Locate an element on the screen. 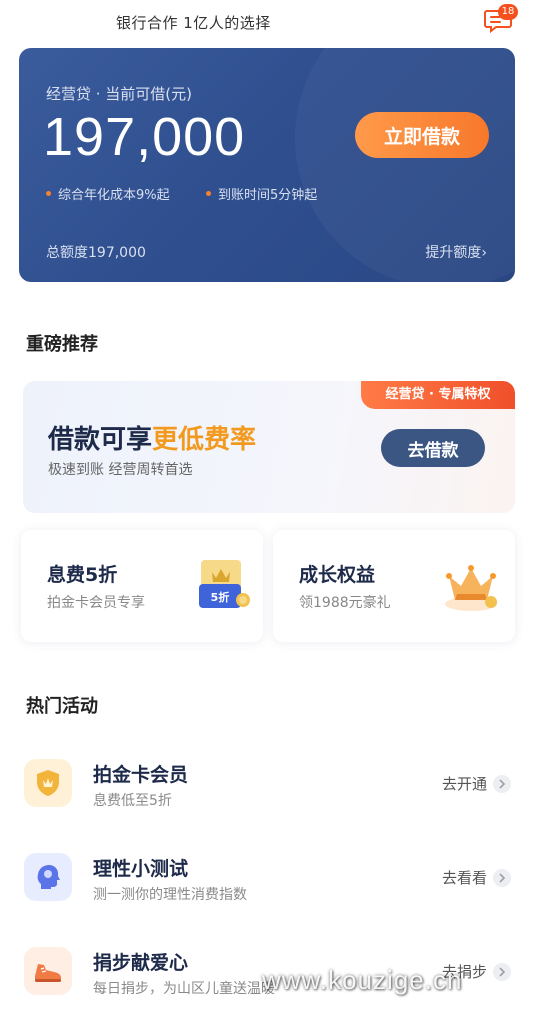  benefit-card-title: 成长权益 is located at coordinates (337, 575).